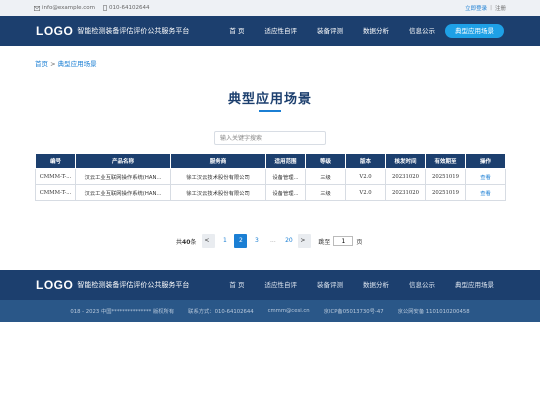 The height and width of the screenshot is (405, 540). I want to click on total-suffix: 条, so click(193, 242).